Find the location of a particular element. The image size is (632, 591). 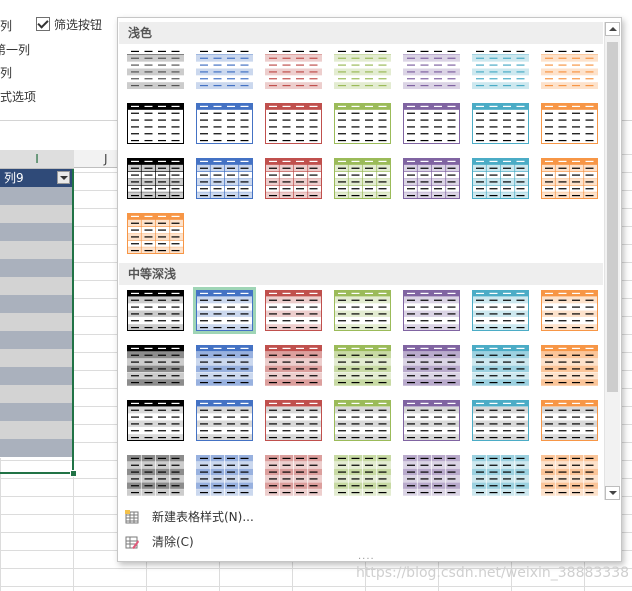

fill-handle is located at coordinates (73, 473).